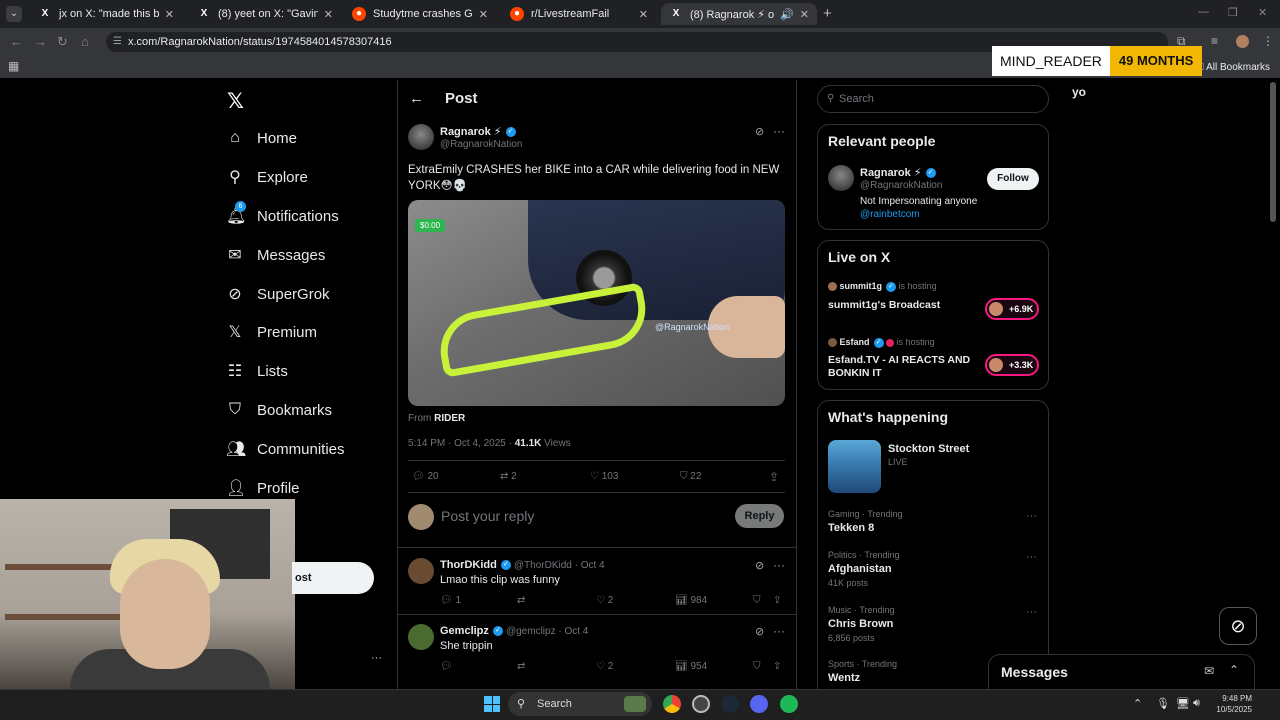 The image size is (1280, 720). I want to click on live-title-2: Esfand.TV - AI REACTS AND BONKIN IT, so click(903, 367).